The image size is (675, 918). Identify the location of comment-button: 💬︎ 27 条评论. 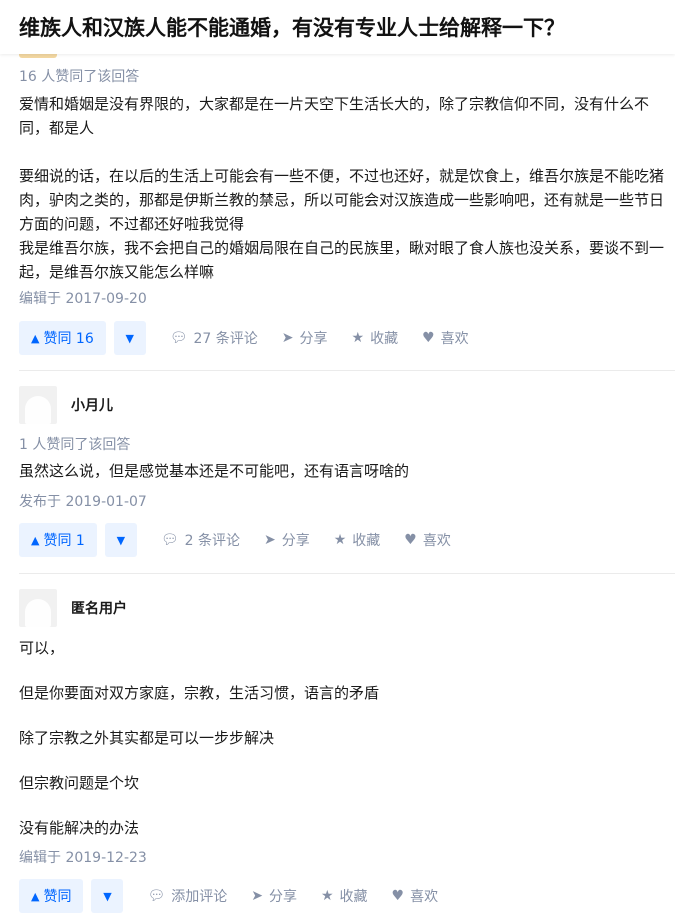
(214, 338).